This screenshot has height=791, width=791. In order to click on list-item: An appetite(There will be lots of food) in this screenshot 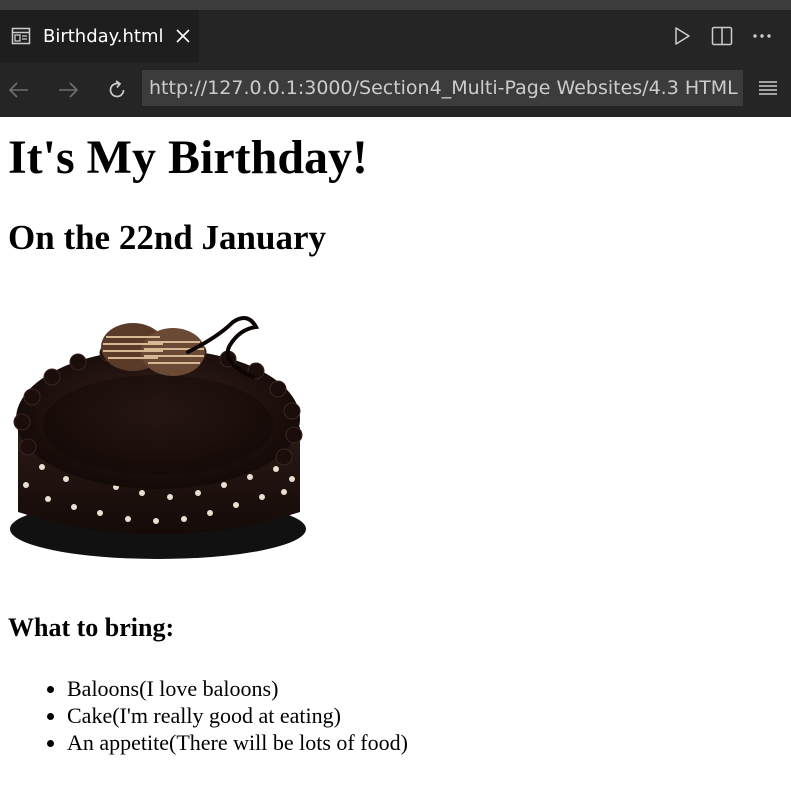, I will do `click(237, 742)`.